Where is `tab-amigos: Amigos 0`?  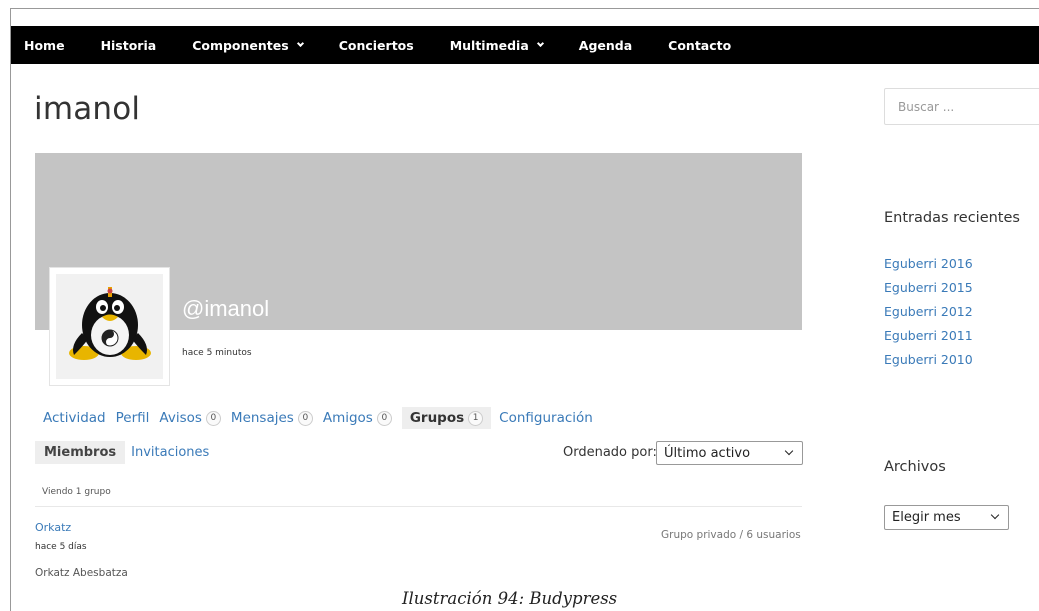
tab-amigos: Amigos 0 is located at coordinates (357, 418).